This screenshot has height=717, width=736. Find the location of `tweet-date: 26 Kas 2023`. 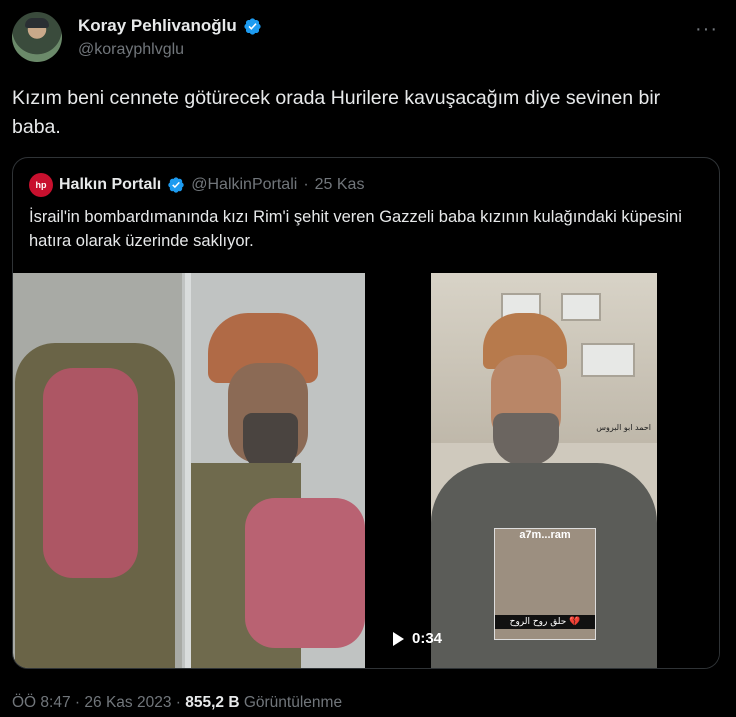

tweet-date: 26 Kas 2023 is located at coordinates (127, 702).